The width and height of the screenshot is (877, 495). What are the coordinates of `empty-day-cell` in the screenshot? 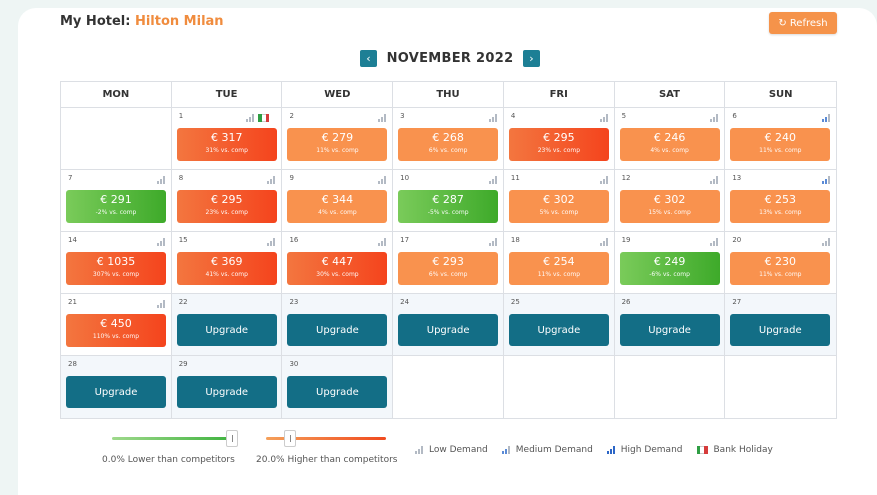 It's located at (448, 387).